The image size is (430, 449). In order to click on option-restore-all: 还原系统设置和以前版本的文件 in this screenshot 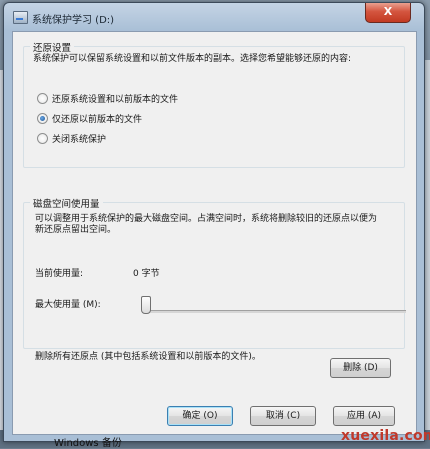, I will do `click(107, 99)`.